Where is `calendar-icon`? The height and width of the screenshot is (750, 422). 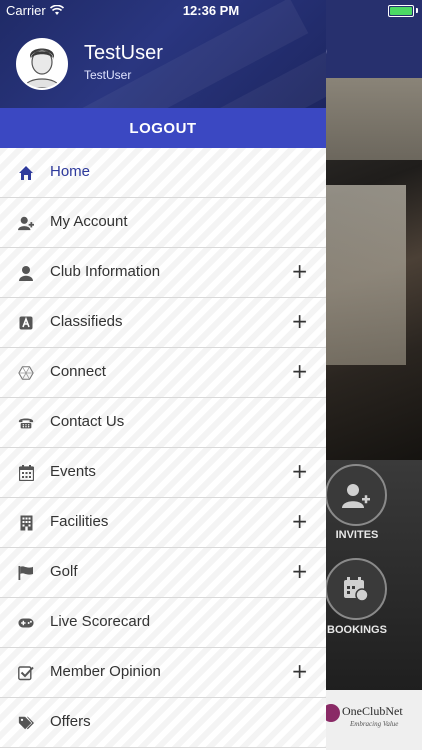 calendar-icon is located at coordinates (26, 473).